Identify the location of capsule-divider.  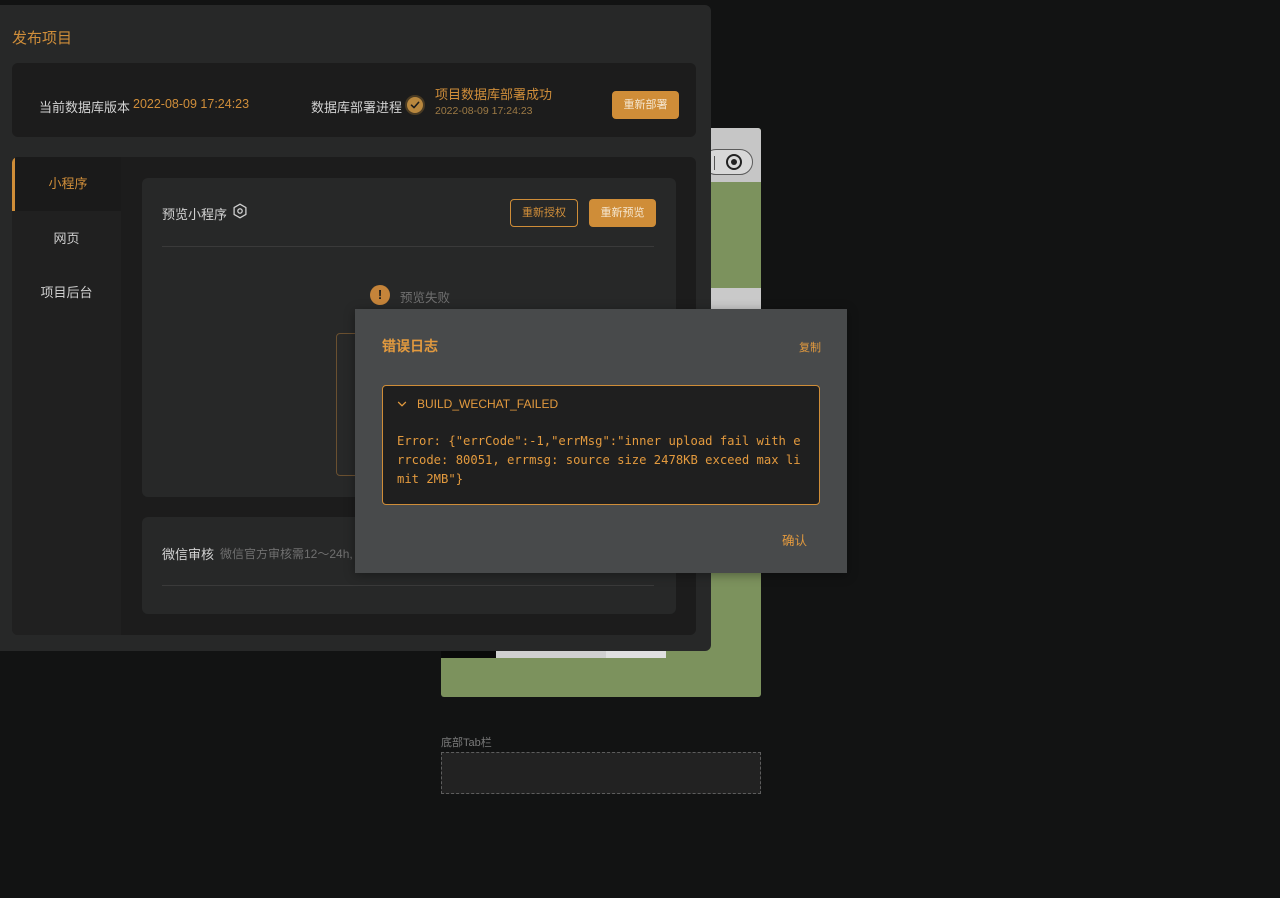
(714, 163).